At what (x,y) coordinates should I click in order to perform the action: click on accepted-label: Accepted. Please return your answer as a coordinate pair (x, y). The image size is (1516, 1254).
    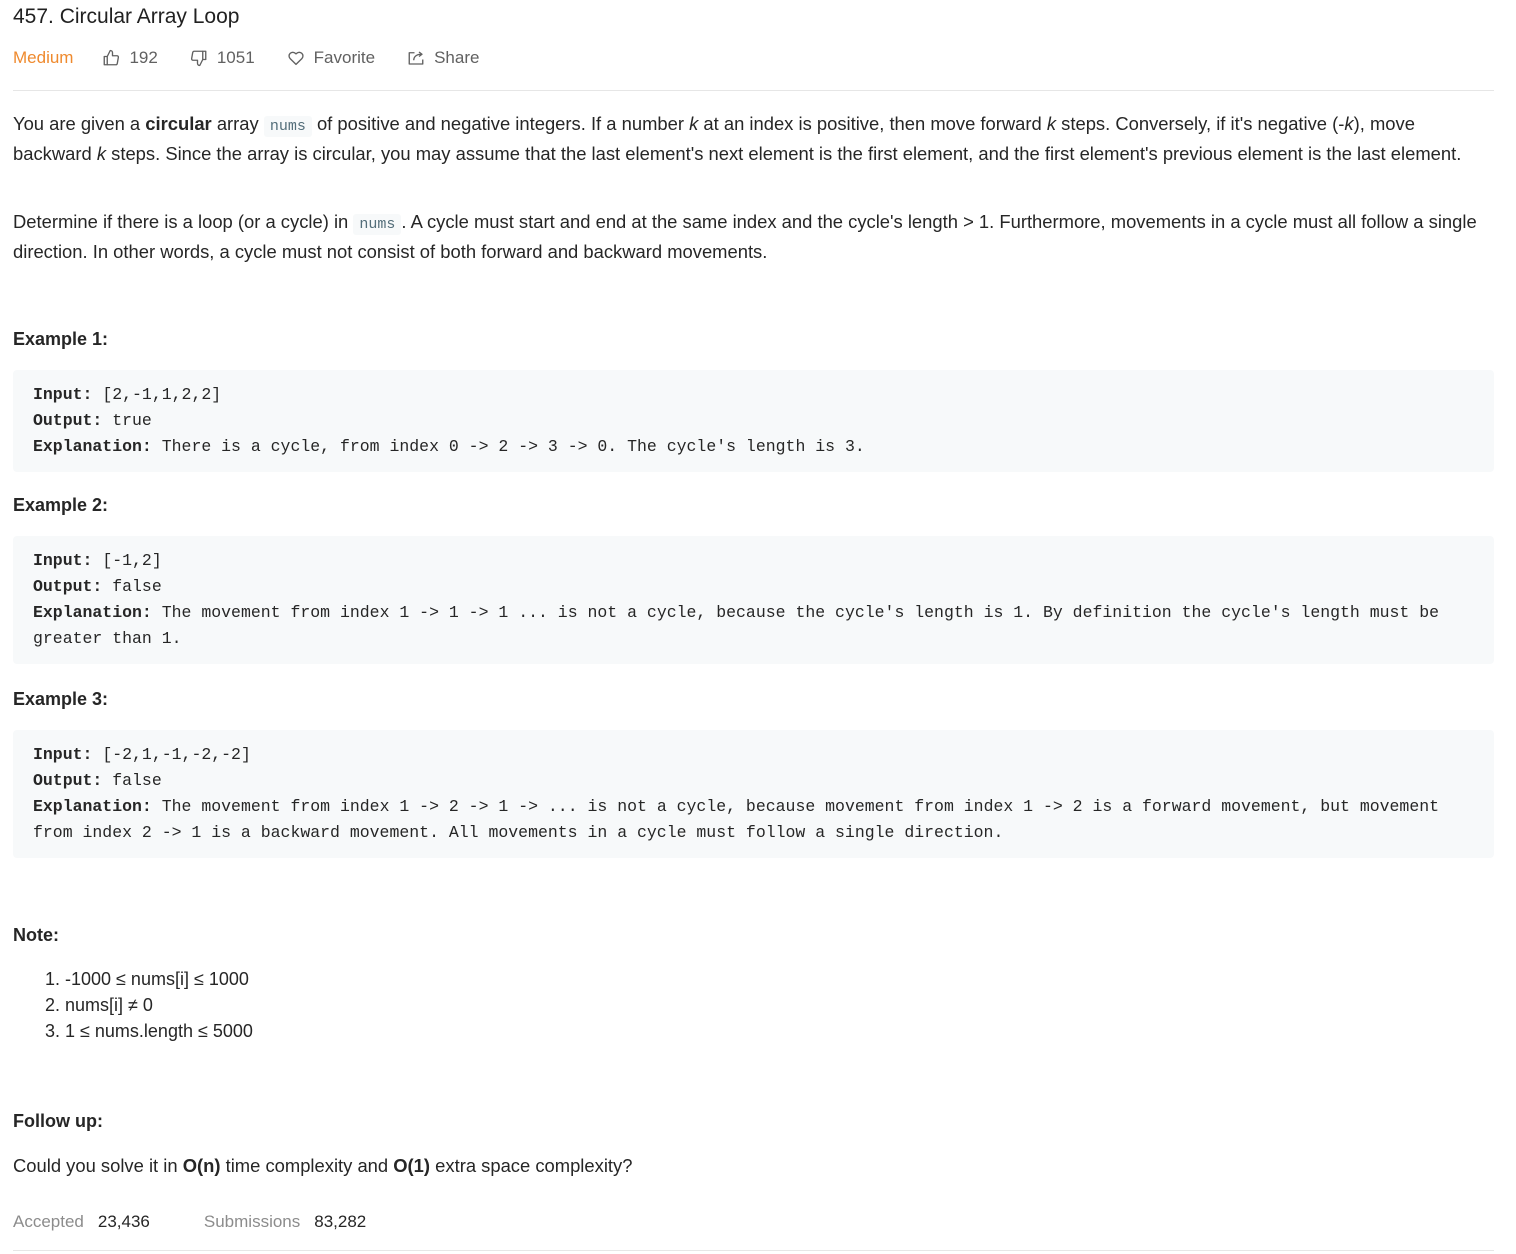
    Looking at the image, I should click on (48, 1221).